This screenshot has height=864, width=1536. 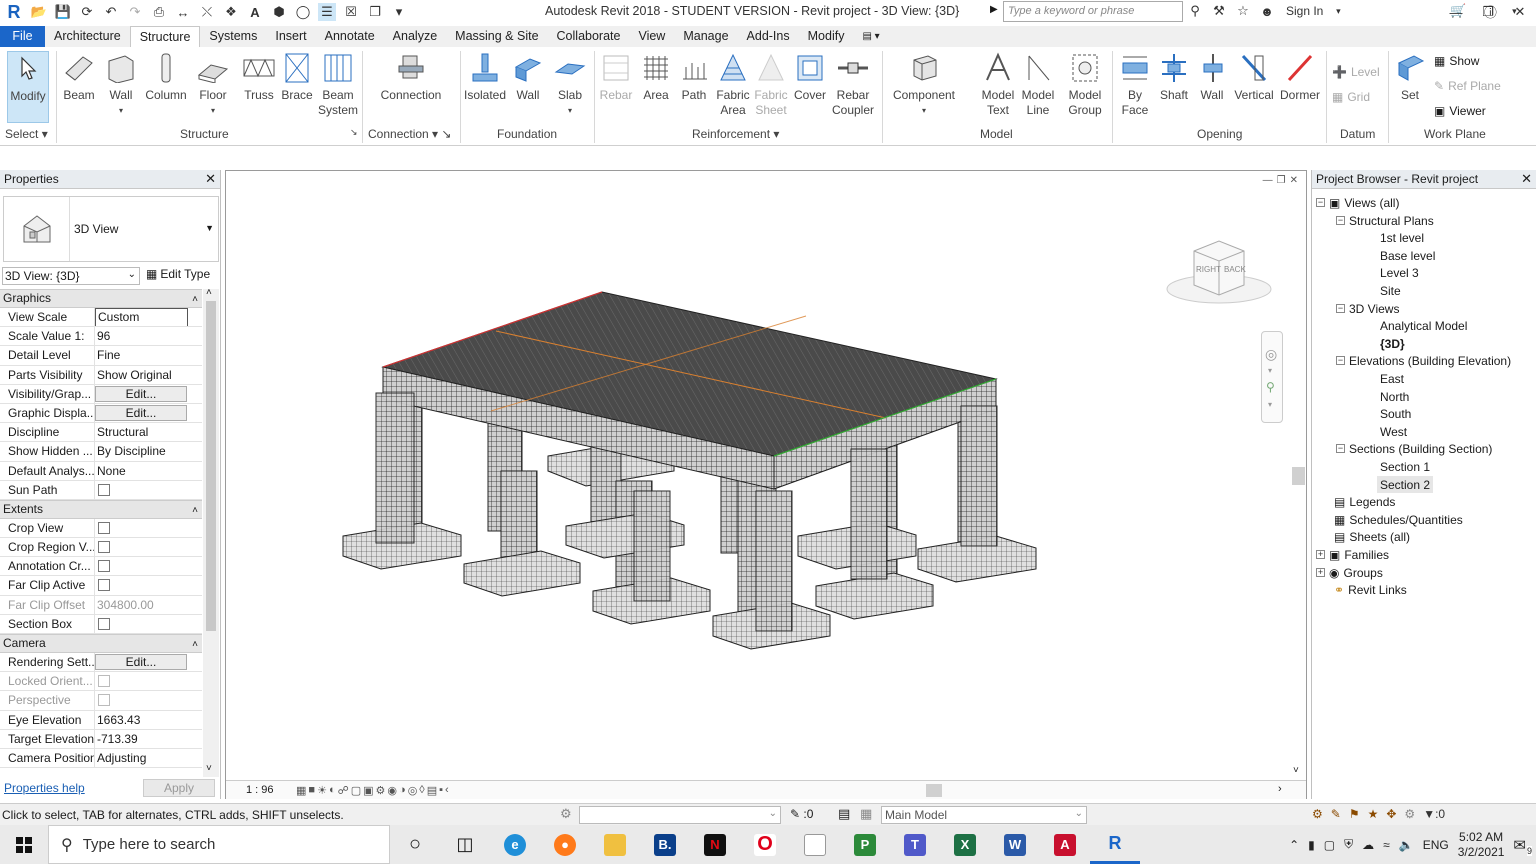 I want to click on brace-button: Brace, so click(x=297, y=77).